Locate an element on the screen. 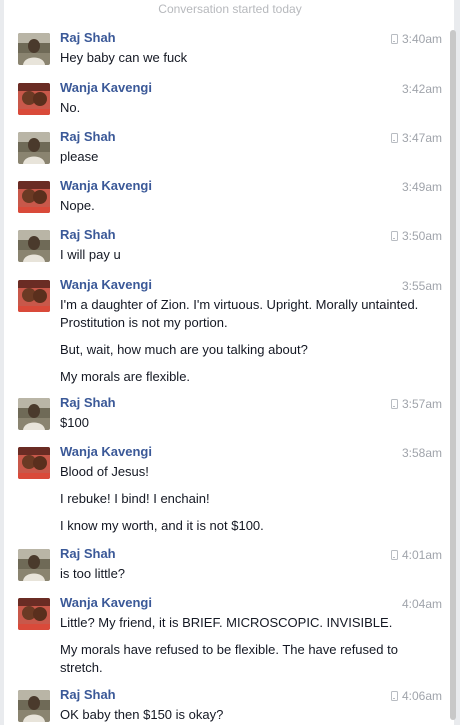 This screenshot has height=725, width=460. timestamp: 3:57am is located at coordinates (421, 404).